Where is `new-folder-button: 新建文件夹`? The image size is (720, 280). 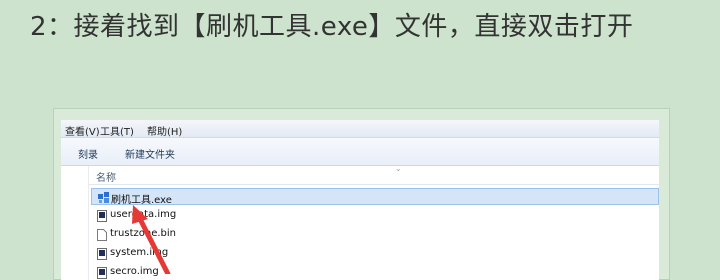 new-folder-button: 新建文件夹 is located at coordinates (150, 153).